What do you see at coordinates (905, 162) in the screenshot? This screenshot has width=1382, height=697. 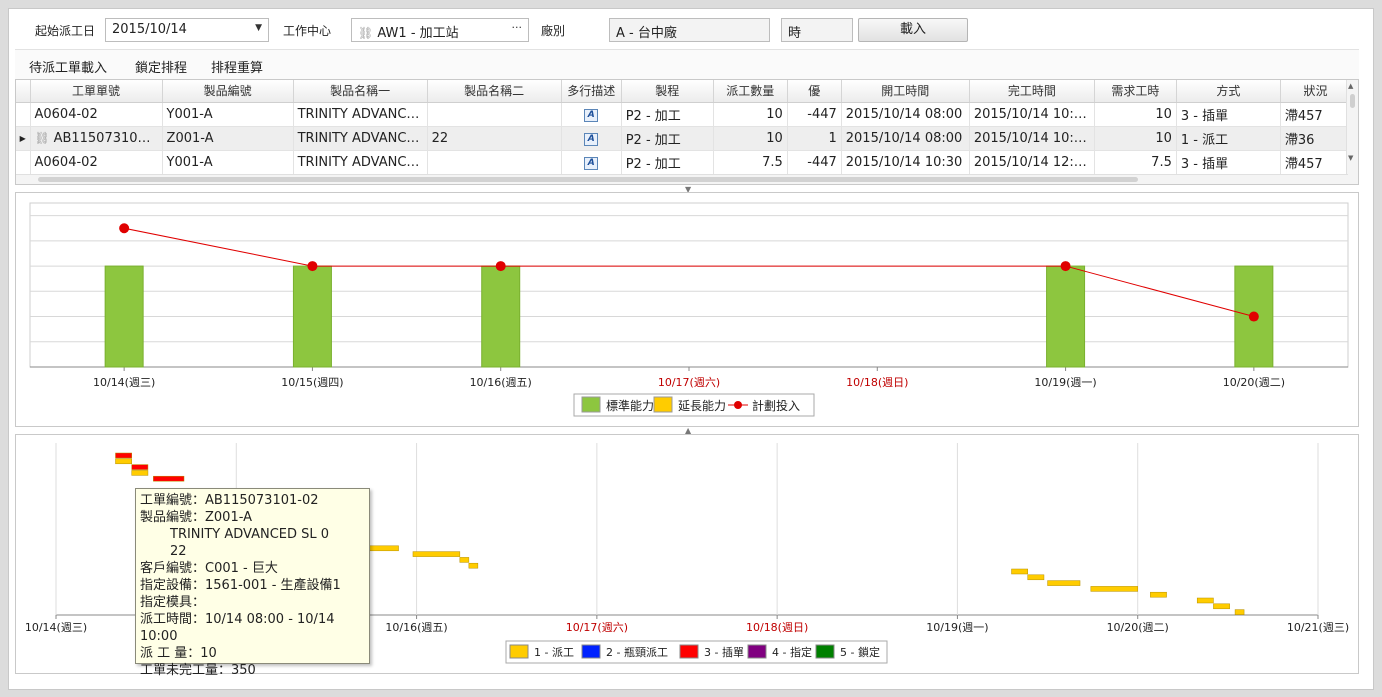 I see `table-cell: 2015/10/14 10:30` at bounding box center [905, 162].